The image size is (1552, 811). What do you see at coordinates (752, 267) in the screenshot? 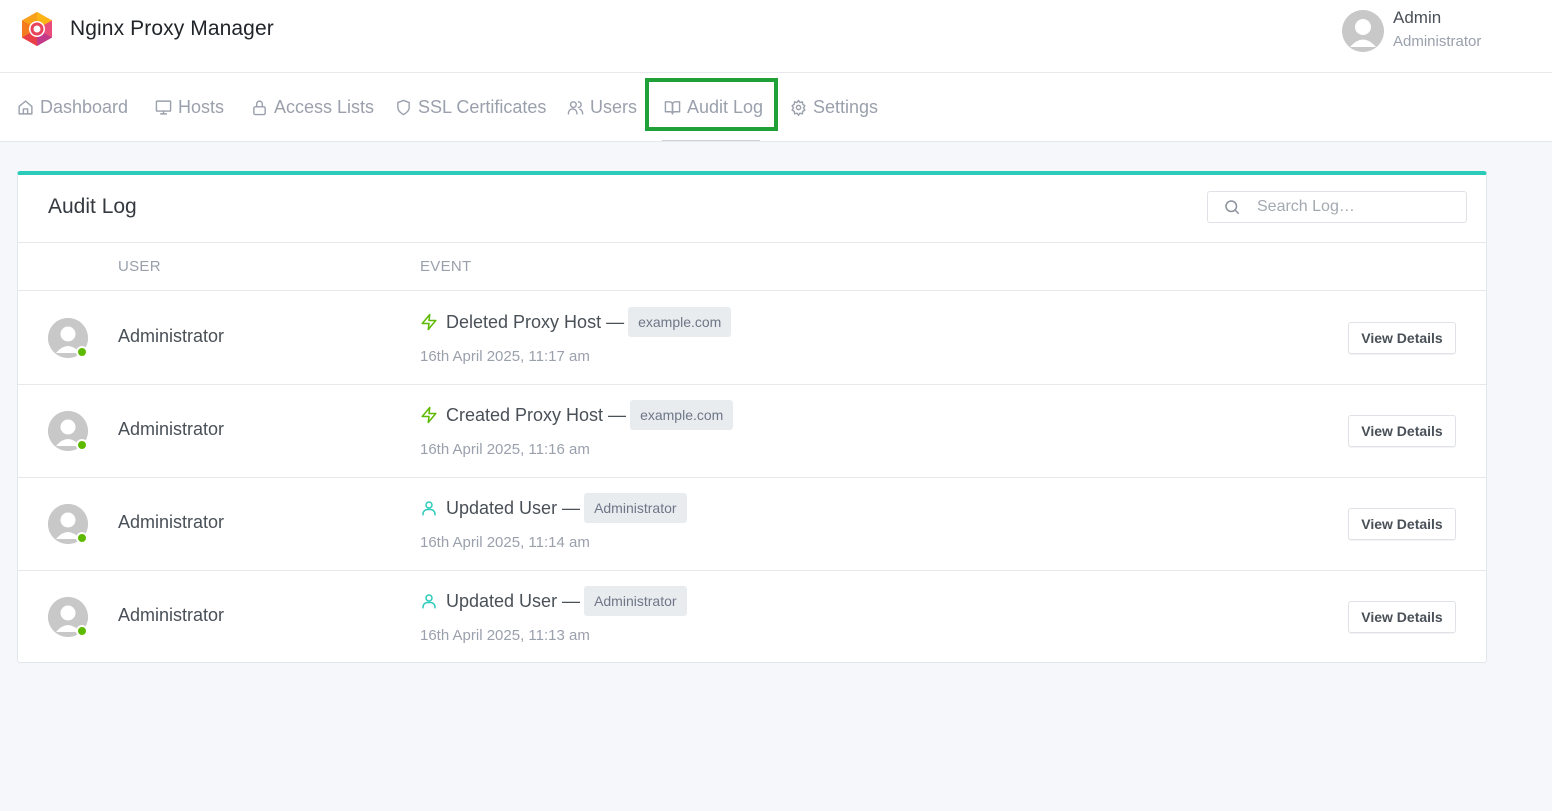
I see `table-header: USER EVENT` at bounding box center [752, 267].